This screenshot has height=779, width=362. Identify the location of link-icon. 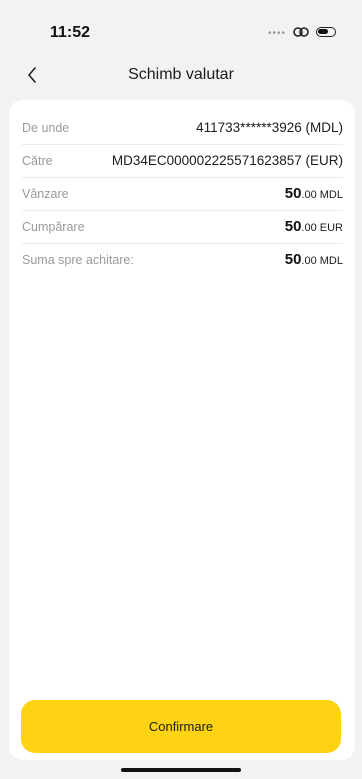
(301, 32).